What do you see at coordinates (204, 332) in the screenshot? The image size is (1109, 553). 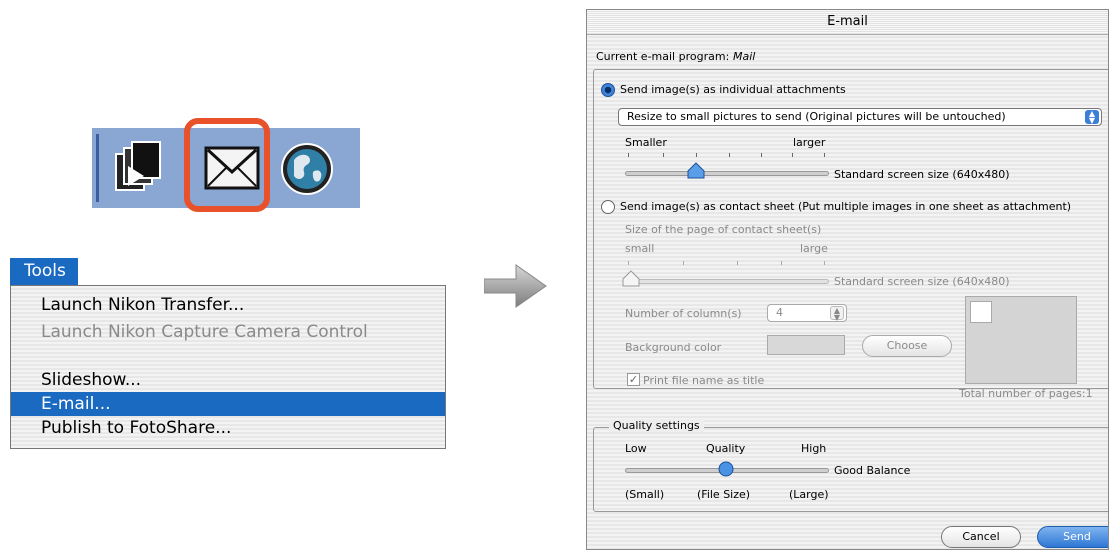 I see `menu-item-launch-camera-control: Launch Nikon Capture Camera Control` at bounding box center [204, 332].